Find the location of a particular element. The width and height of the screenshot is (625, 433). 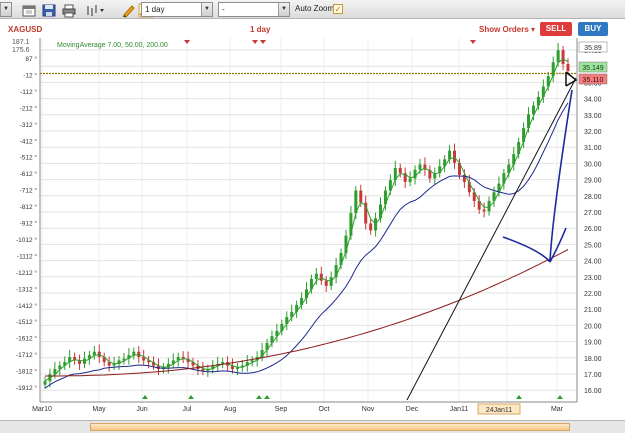

chart-type-icon is located at coordinates (94, 9).